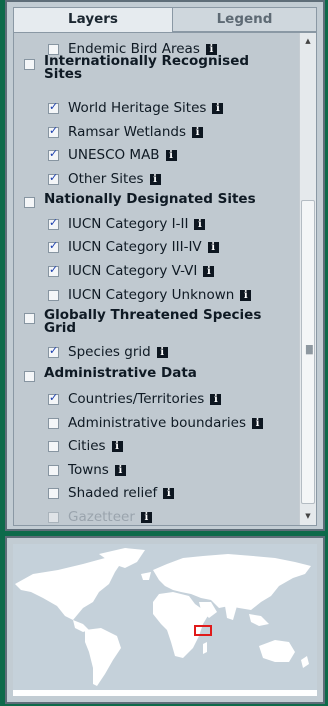  I want to click on group-label: Internationally Recognised Sites, so click(147, 67).